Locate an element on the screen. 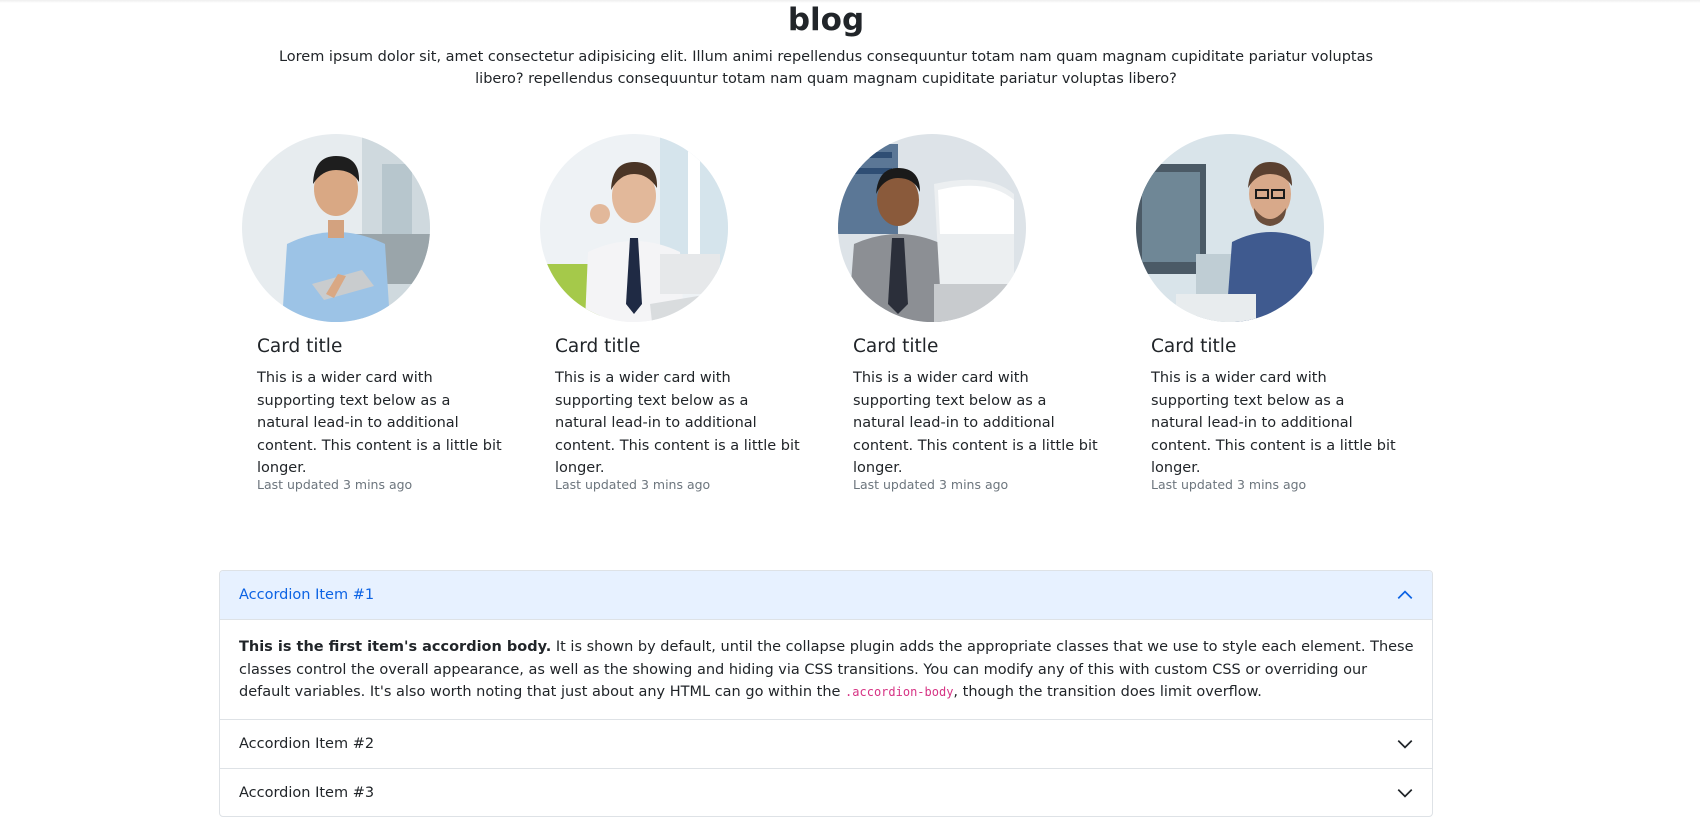 The height and width of the screenshot is (828, 1700). chevron-up-icon is located at coordinates (1405, 594).